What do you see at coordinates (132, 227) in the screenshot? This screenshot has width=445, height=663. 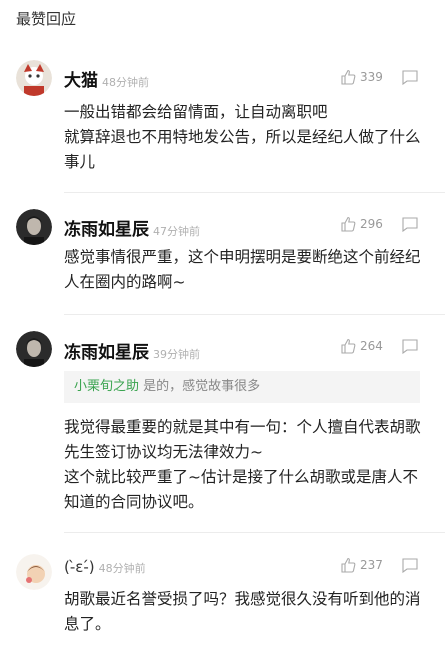 I see `author-name: 冻雨如星辰 47分钟前` at bounding box center [132, 227].